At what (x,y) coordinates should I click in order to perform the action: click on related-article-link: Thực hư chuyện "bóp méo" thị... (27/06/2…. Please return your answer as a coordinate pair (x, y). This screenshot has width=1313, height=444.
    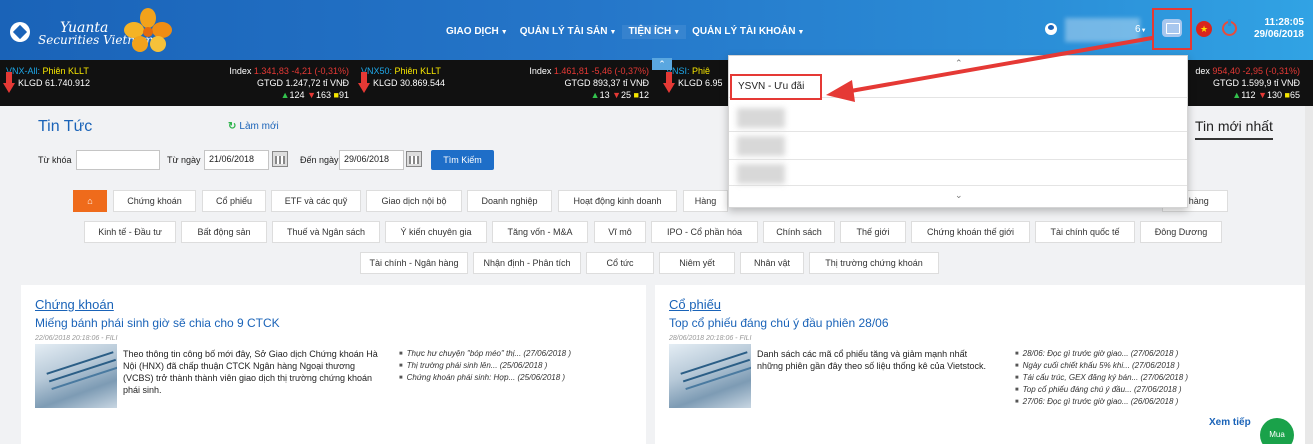
    Looking at the image, I should click on (485, 354).